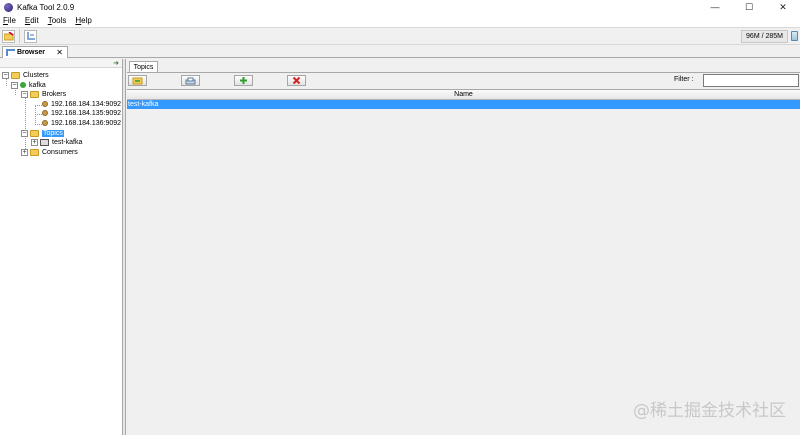  I want to click on refresh-icon, so click(137, 80).